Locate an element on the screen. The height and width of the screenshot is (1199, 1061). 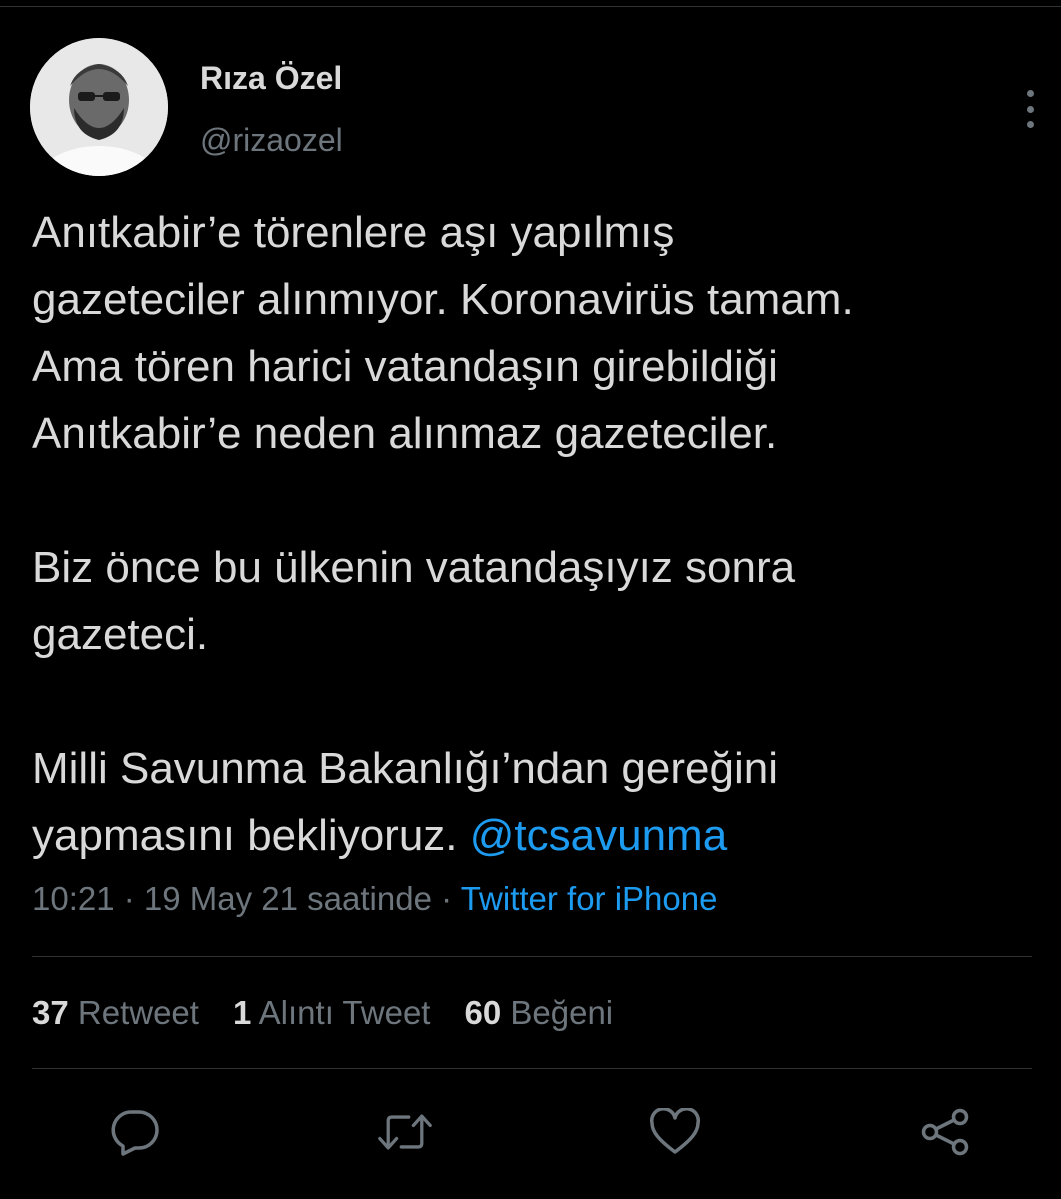
author-name: Rıza Özel is located at coordinates (271, 78).